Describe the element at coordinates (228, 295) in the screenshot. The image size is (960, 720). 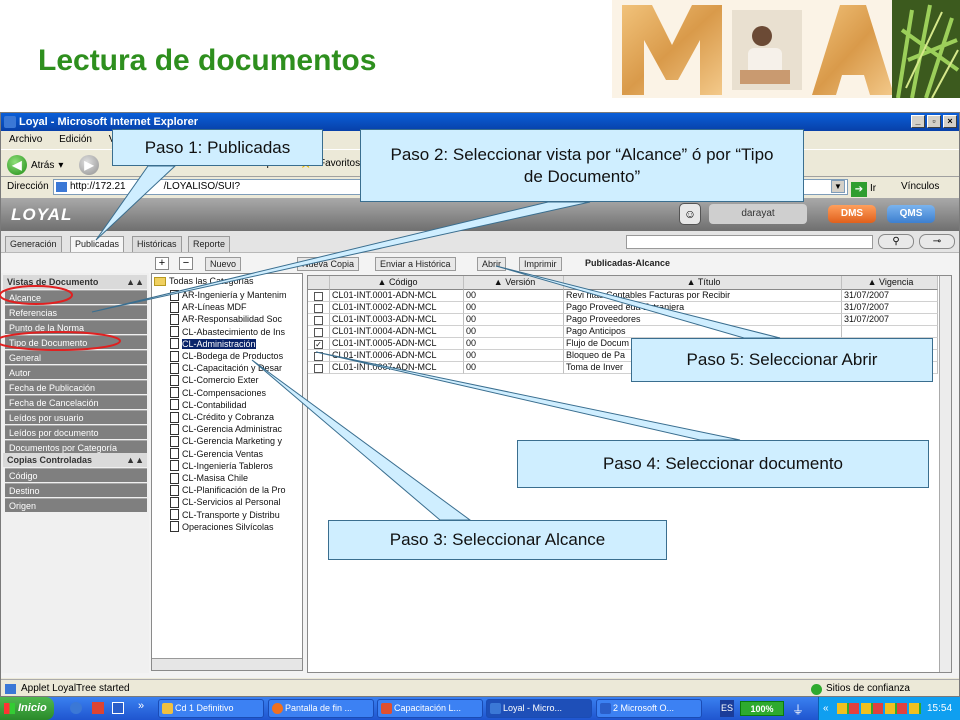
I see `tree-item: AR-Ingeniería y Mantenim` at that location.